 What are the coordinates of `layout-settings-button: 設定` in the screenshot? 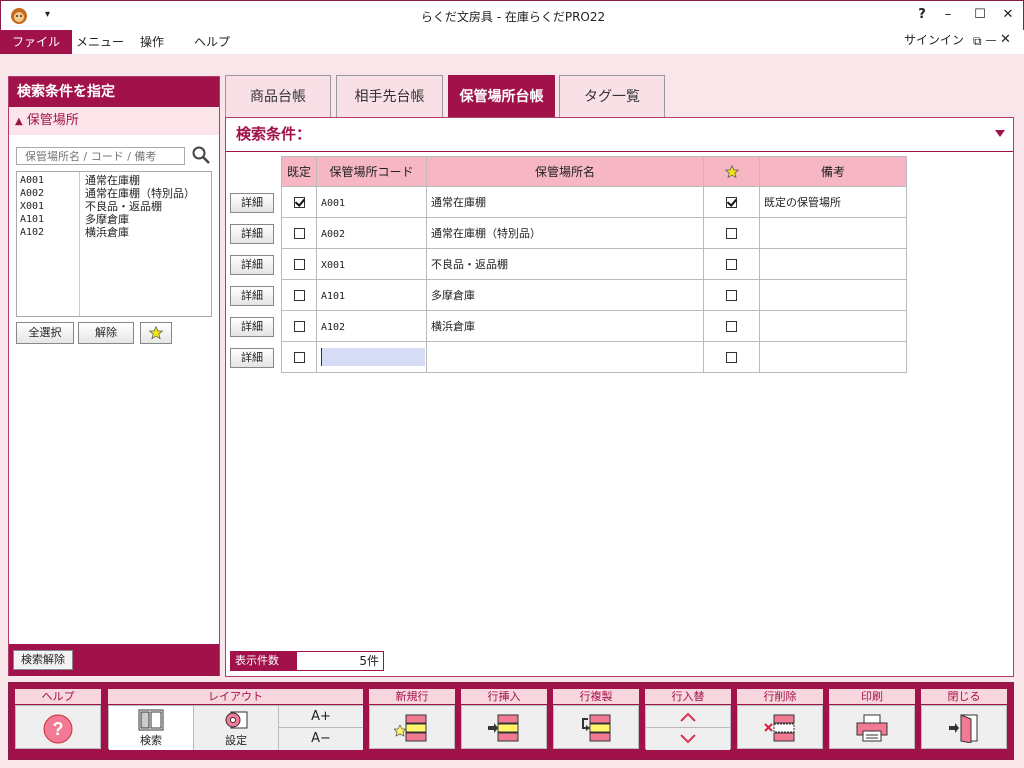 It's located at (236, 728).